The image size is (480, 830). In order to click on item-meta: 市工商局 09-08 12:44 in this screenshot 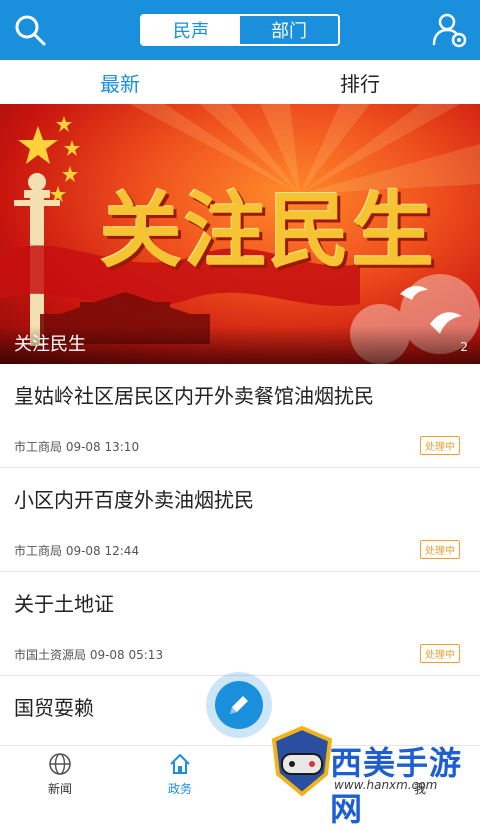, I will do `click(77, 551)`.